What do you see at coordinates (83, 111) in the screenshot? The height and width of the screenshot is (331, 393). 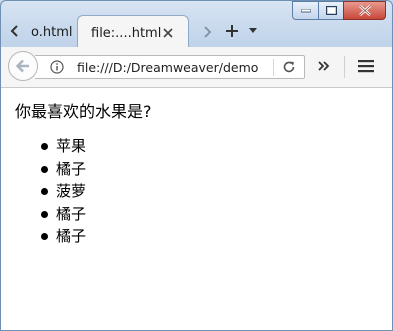 I see `question-text: 你最喜欢的水果是?` at bounding box center [83, 111].